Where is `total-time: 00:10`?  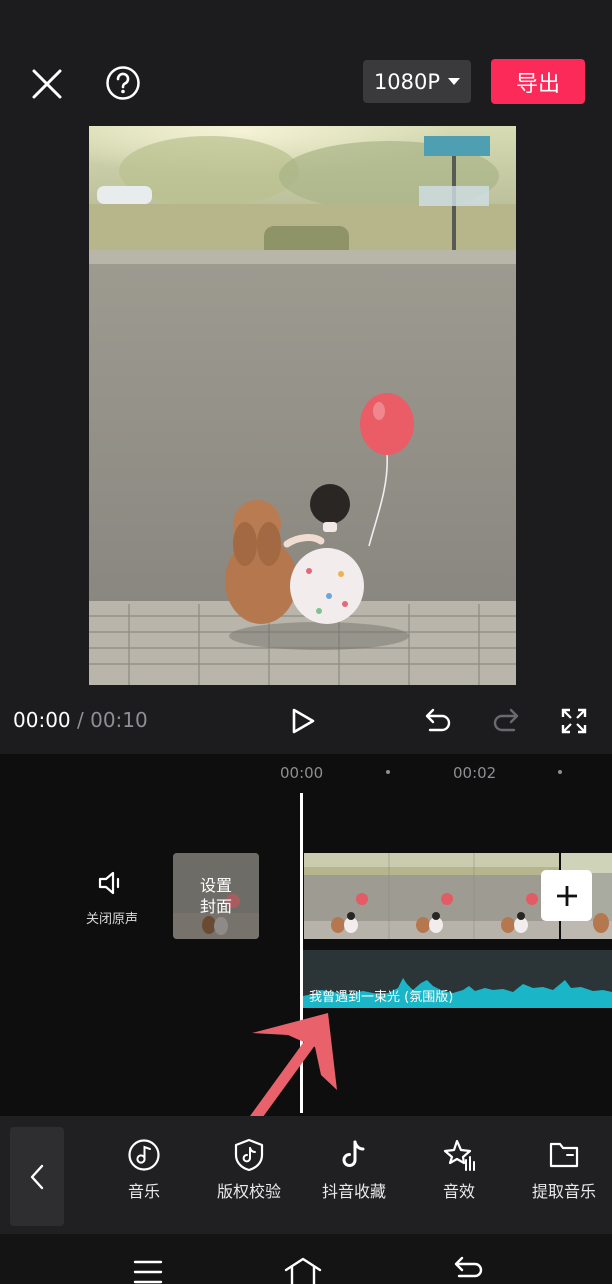 total-time: 00:10 is located at coordinates (119, 720).